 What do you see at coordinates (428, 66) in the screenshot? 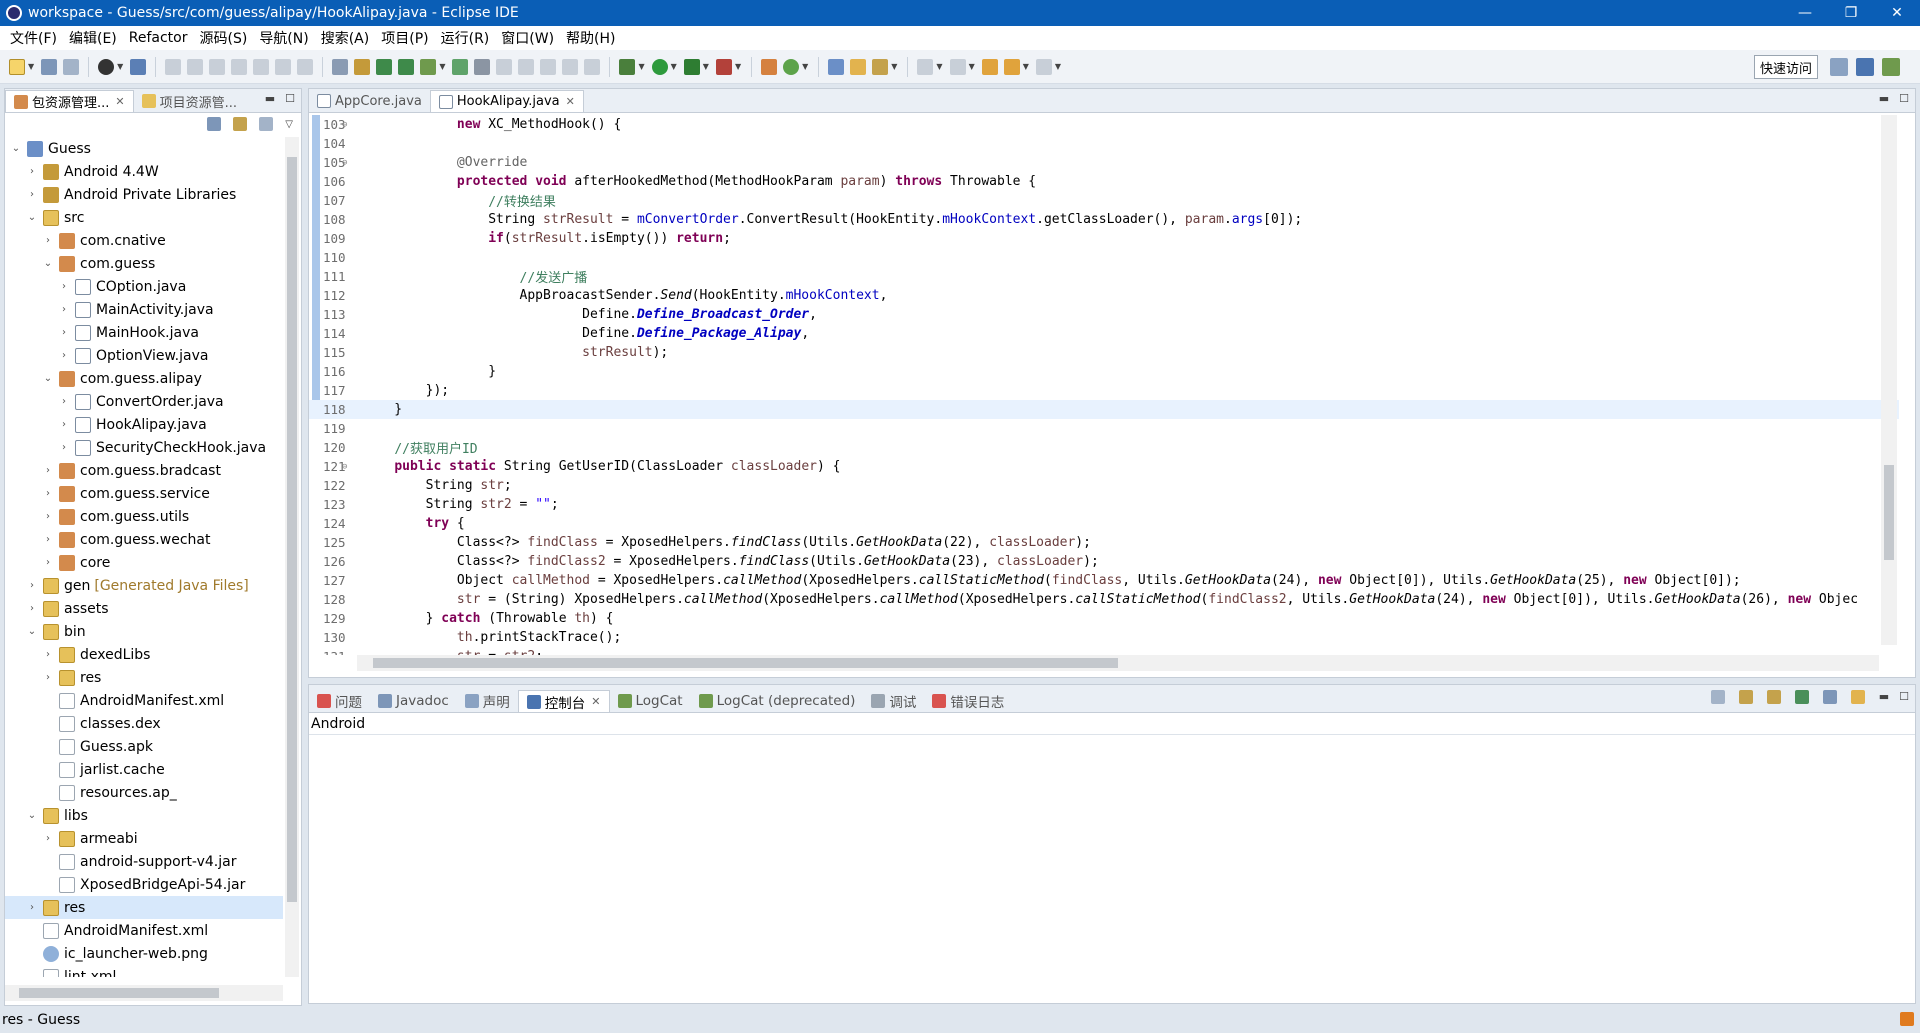
I see `lint-icon` at bounding box center [428, 66].